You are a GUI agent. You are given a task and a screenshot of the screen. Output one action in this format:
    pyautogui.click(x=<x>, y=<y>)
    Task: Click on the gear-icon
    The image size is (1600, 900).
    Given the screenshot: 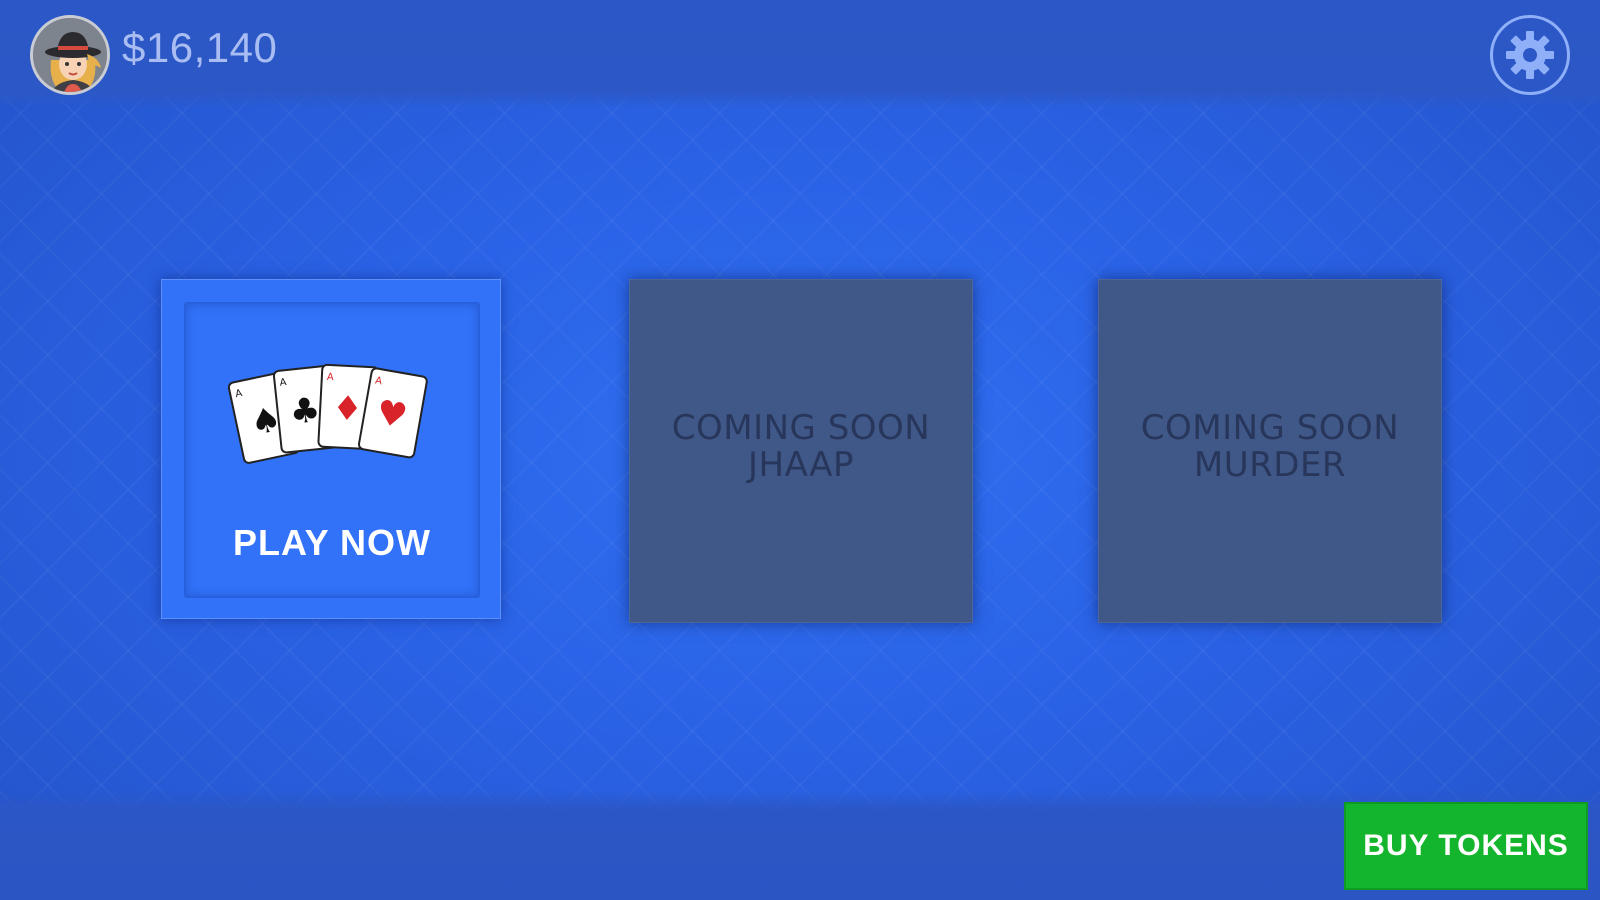 What is the action you would take?
    pyautogui.click(x=1530, y=55)
    